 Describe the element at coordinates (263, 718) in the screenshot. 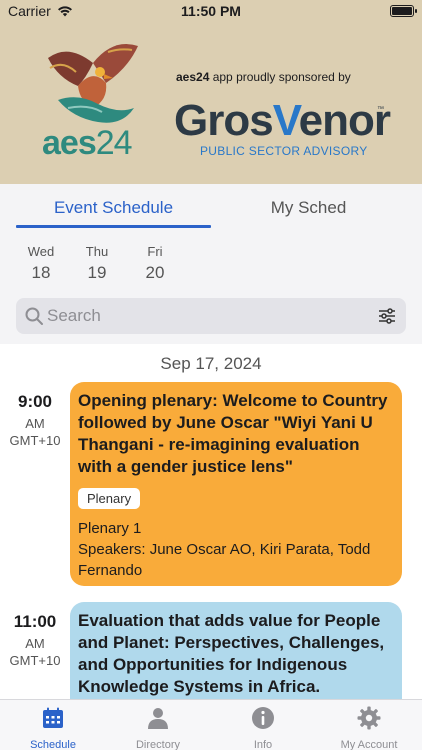

I see `info-icon` at that location.